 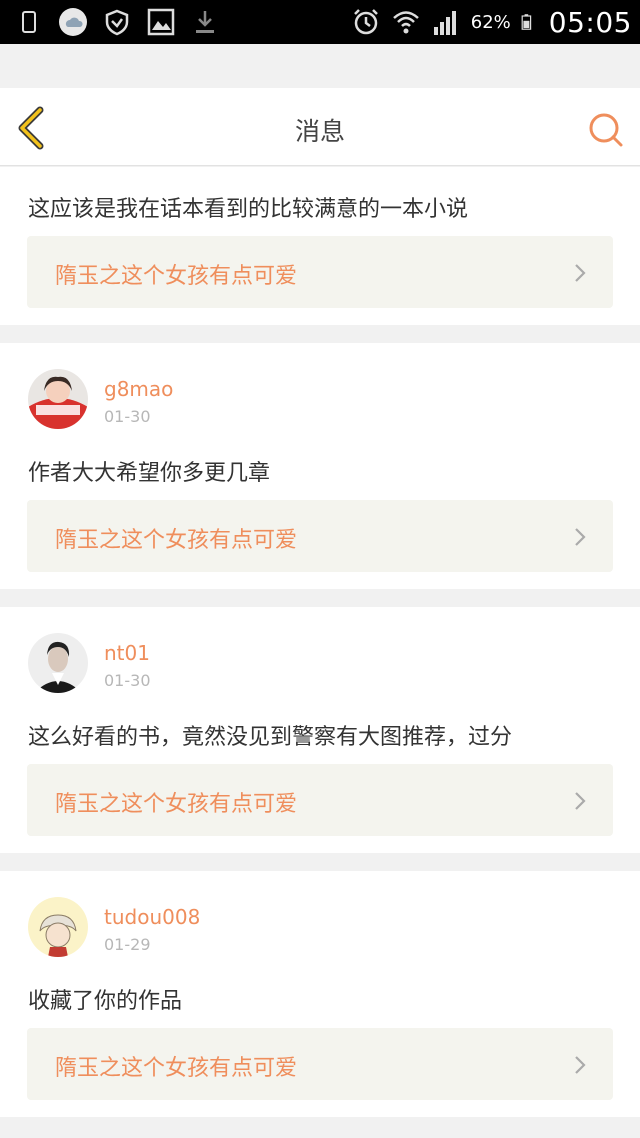 I want to click on shield-icon, so click(x=117, y=22).